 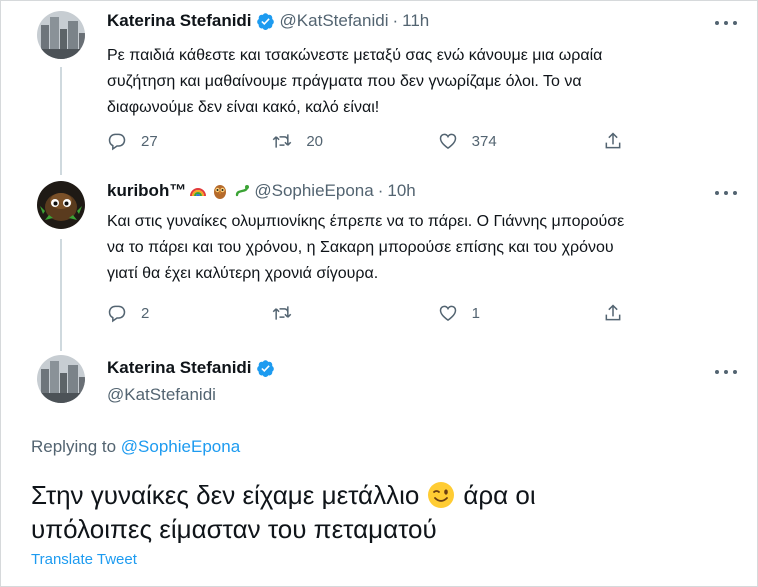 I want to click on retweet-count: 20, so click(x=315, y=141).